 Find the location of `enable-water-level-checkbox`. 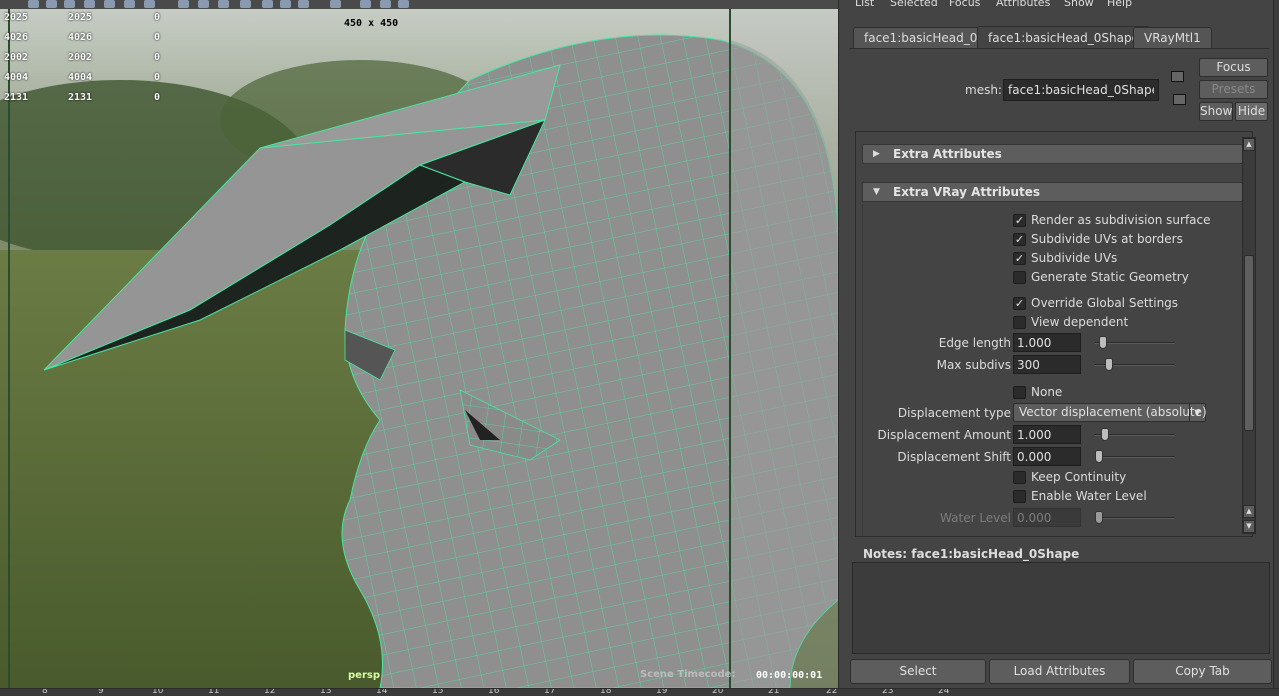

enable-water-level-checkbox is located at coordinates (1019, 496).